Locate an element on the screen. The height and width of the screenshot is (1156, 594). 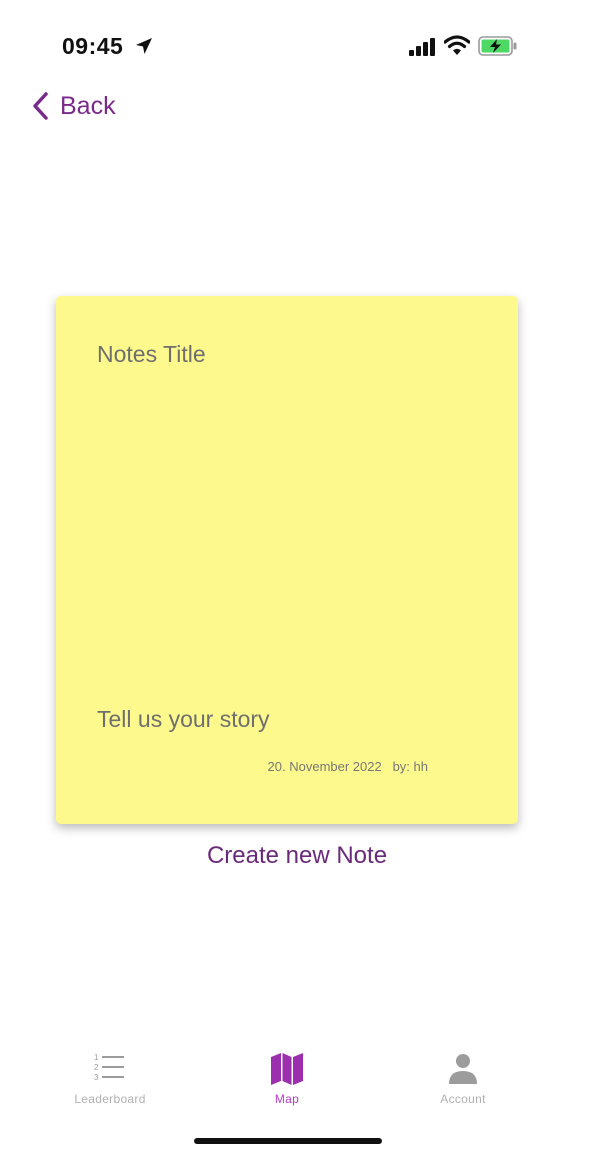
tab-label-map: Map is located at coordinates (287, 1099).